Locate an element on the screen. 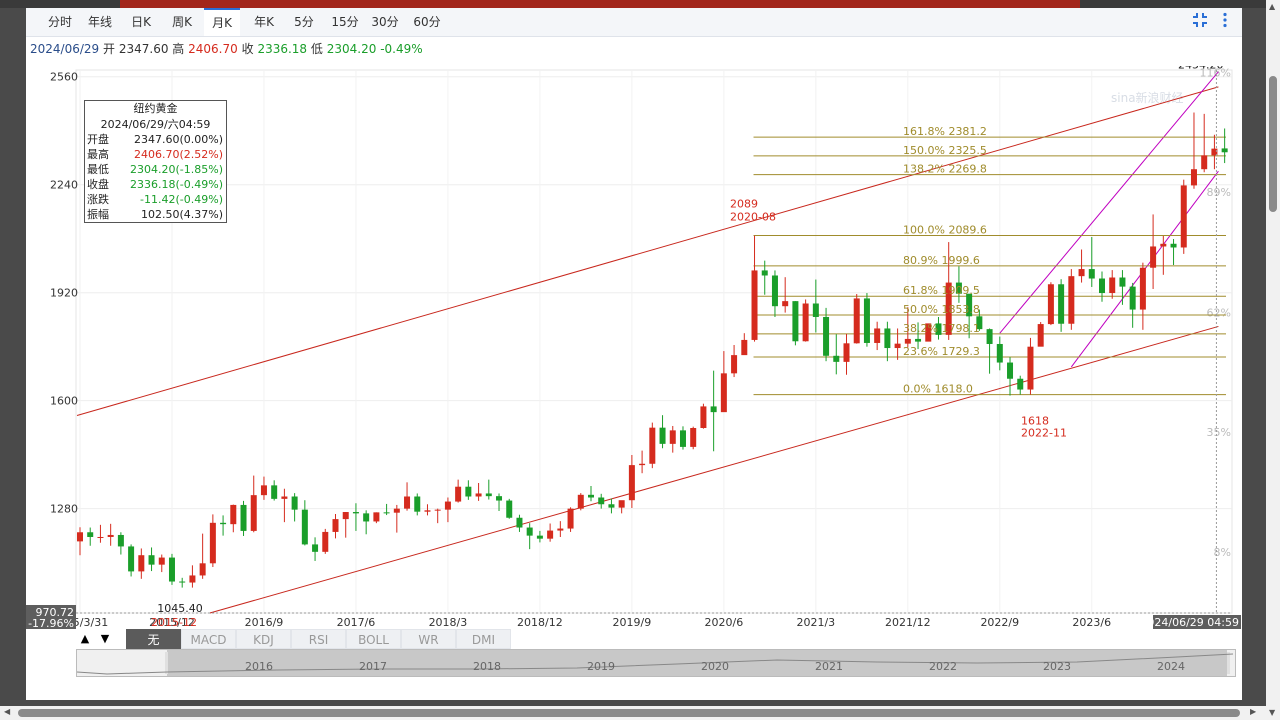  triangle-up-icon: ▲ is located at coordinates (85, 639).